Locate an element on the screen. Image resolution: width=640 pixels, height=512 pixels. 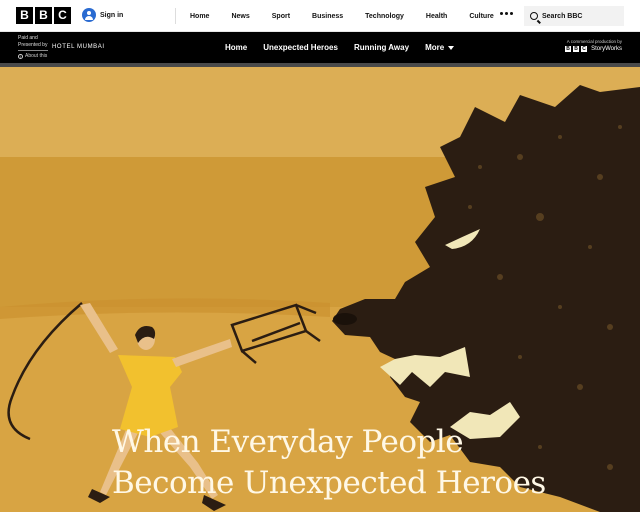
nav-item-technology: Technology is located at coordinates (384, 16).